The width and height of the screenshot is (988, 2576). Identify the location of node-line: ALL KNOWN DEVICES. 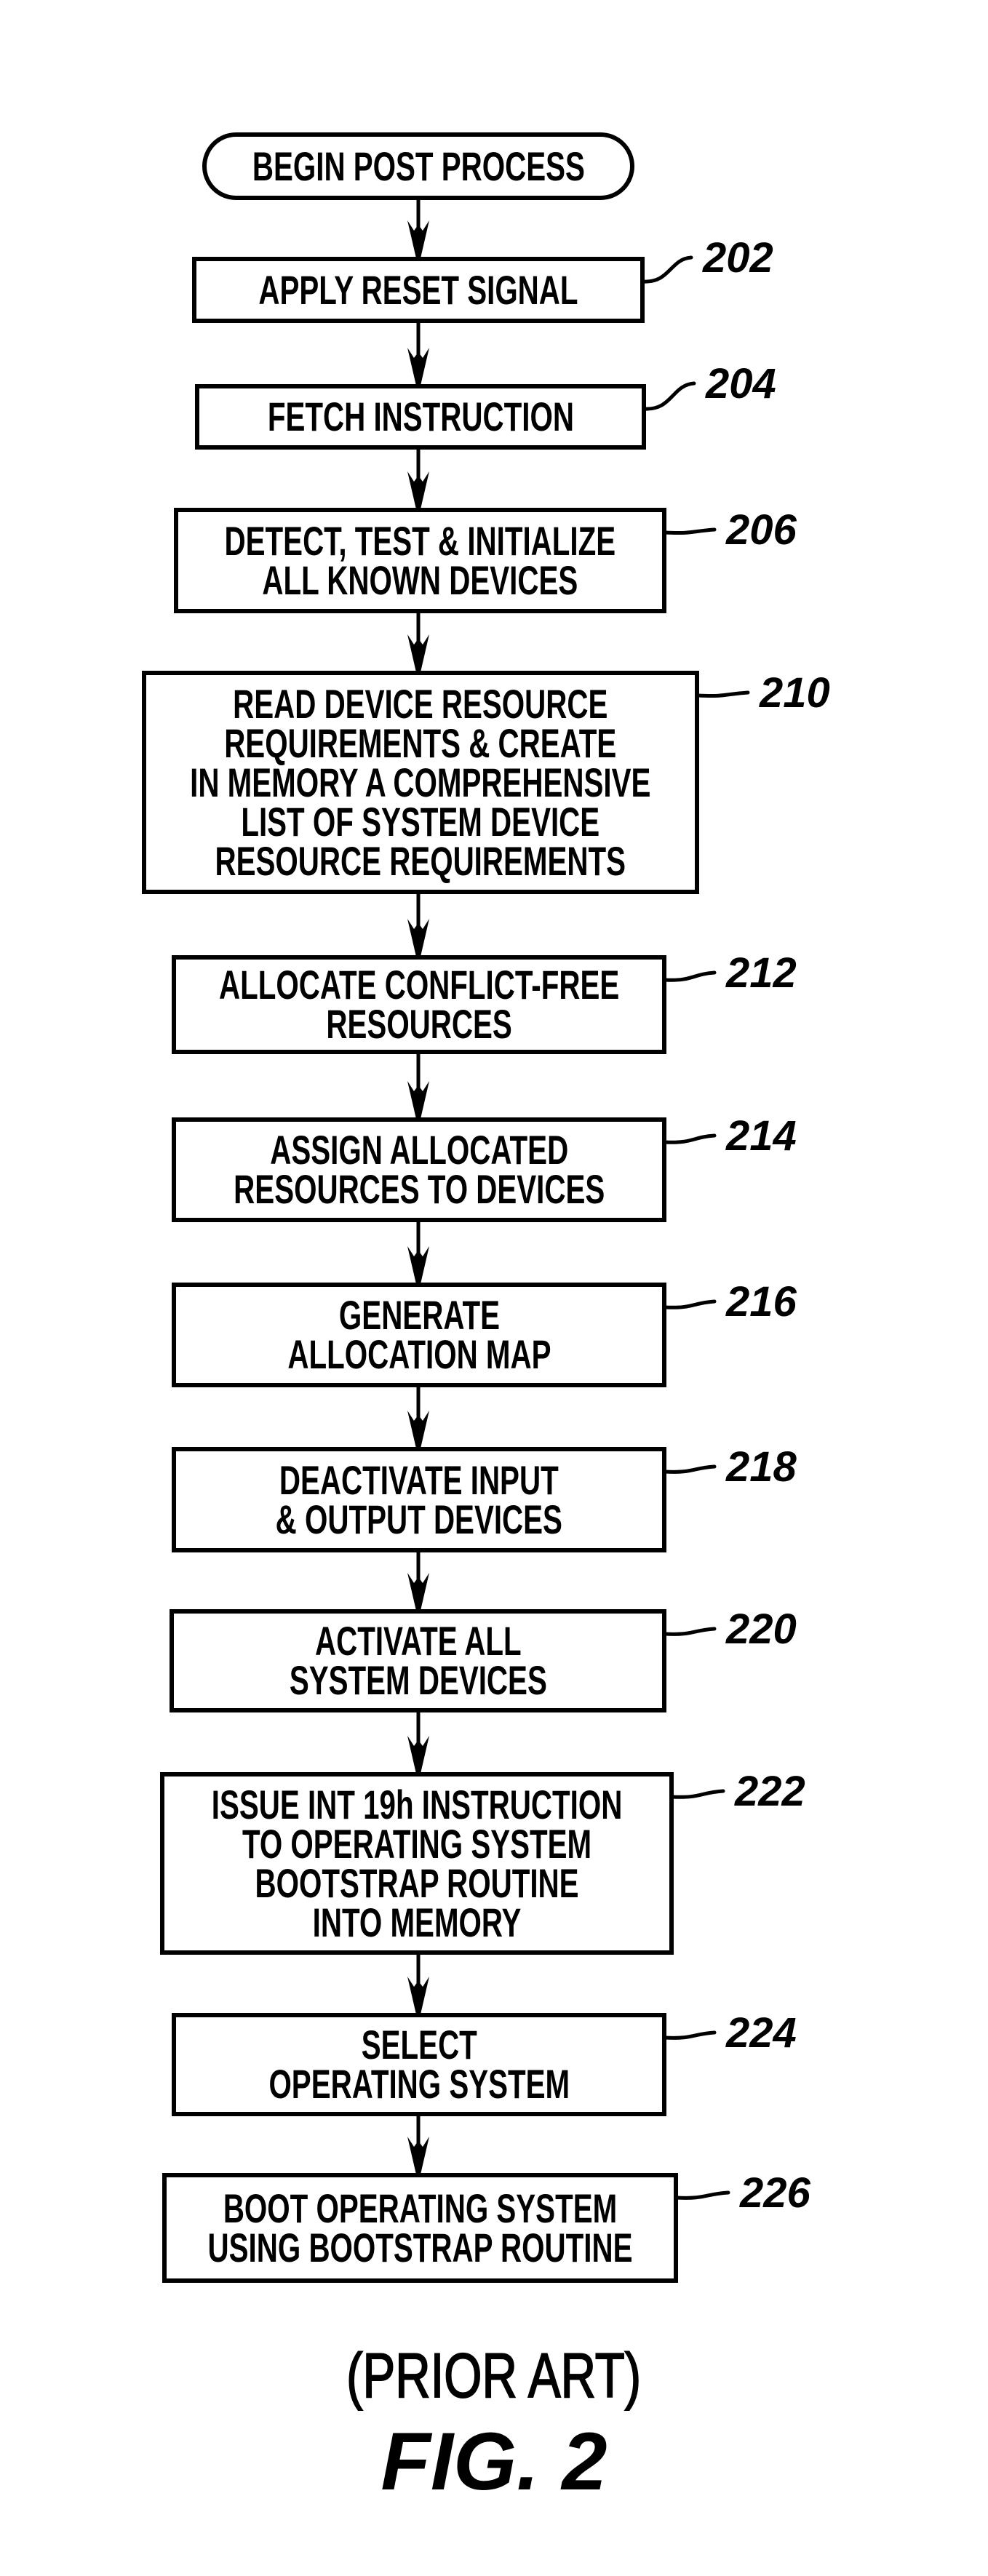
(420, 580).